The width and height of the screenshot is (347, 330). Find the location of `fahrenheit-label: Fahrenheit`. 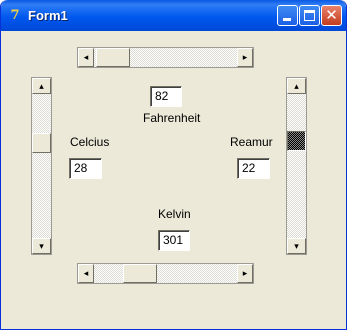

fahrenheit-label: Fahrenheit is located at coordinates (172, 118).